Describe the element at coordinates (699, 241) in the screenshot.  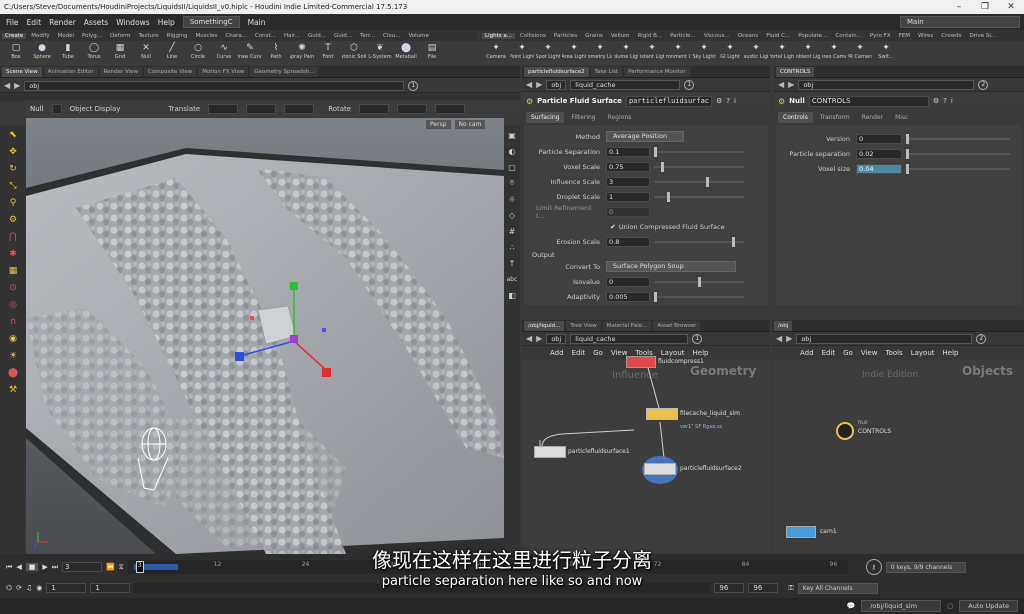
I see `erosion-scale-slider` at that location.